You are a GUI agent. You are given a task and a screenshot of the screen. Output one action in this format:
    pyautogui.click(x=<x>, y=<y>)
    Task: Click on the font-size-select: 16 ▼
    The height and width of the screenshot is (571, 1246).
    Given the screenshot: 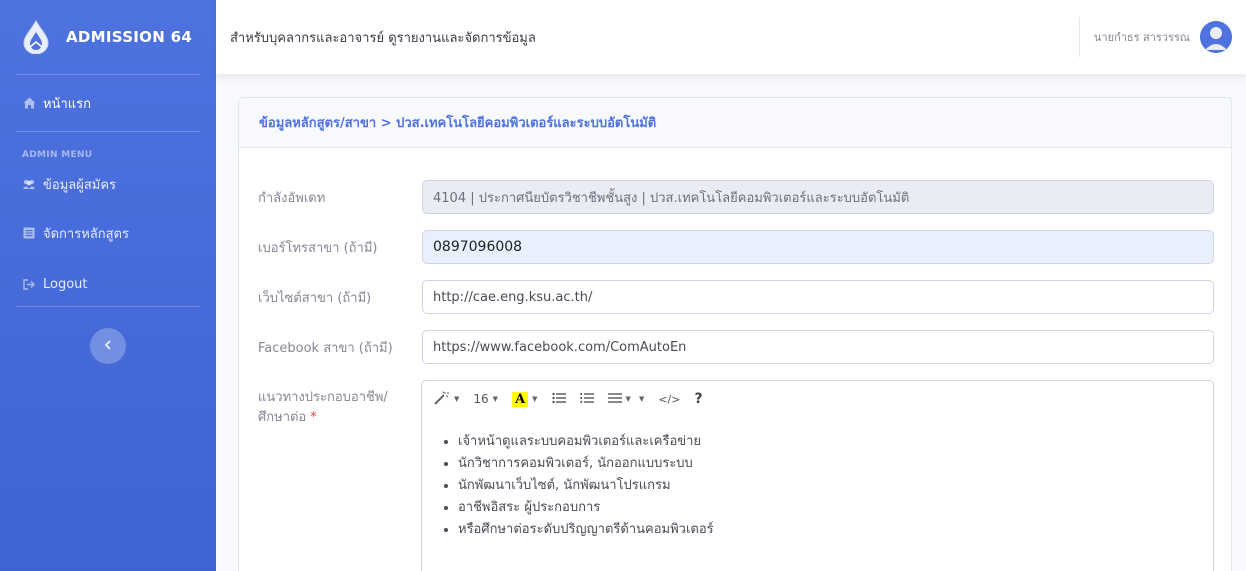 What is the action you would take?
    pyautogui.click(x=485, y=399)
    